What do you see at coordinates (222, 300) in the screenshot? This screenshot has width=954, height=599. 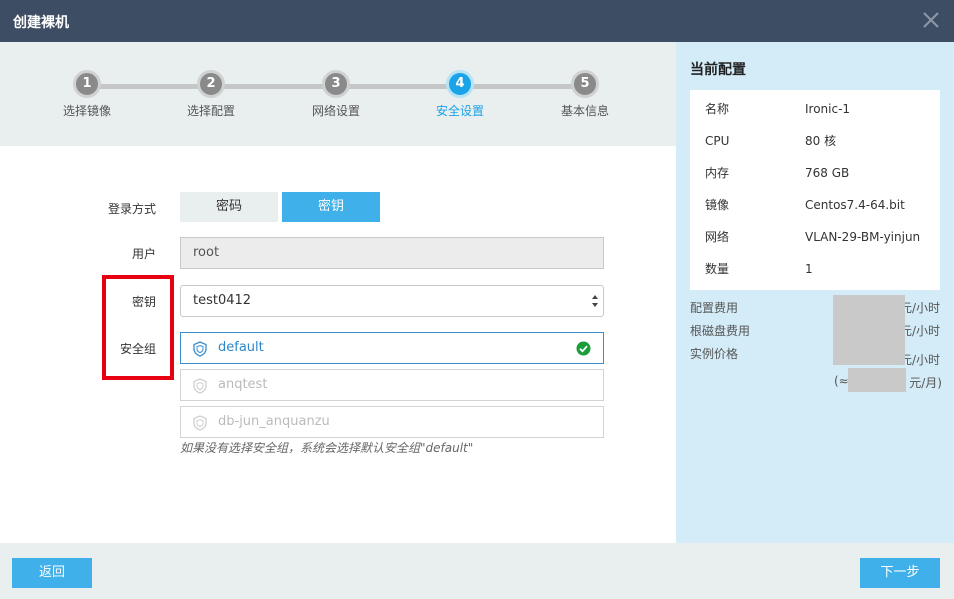 I see `key-select-value: test0412` at bounding box center [222, 300].